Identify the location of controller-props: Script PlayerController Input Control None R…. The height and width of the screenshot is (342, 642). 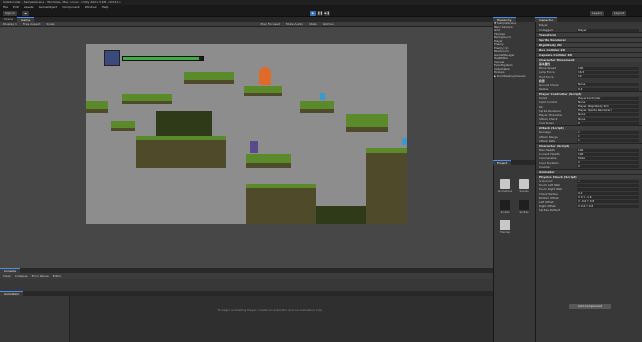
(589, 110).